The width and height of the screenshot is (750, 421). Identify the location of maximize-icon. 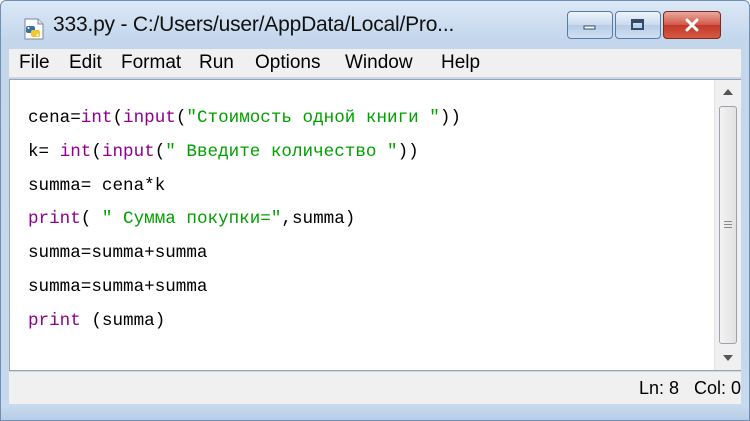
(637, 24).